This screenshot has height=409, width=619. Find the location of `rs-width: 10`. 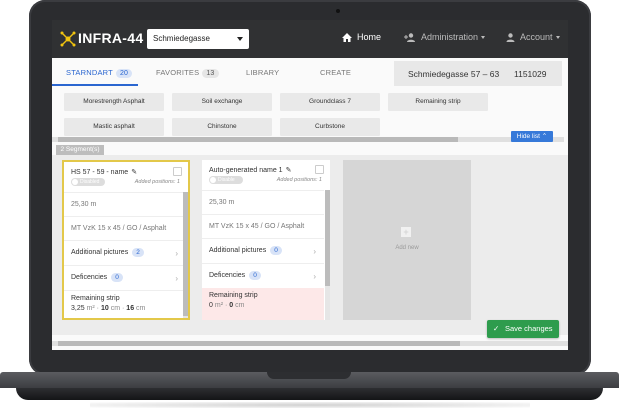

rs-width: 10 is located at coordinates (104, 308).